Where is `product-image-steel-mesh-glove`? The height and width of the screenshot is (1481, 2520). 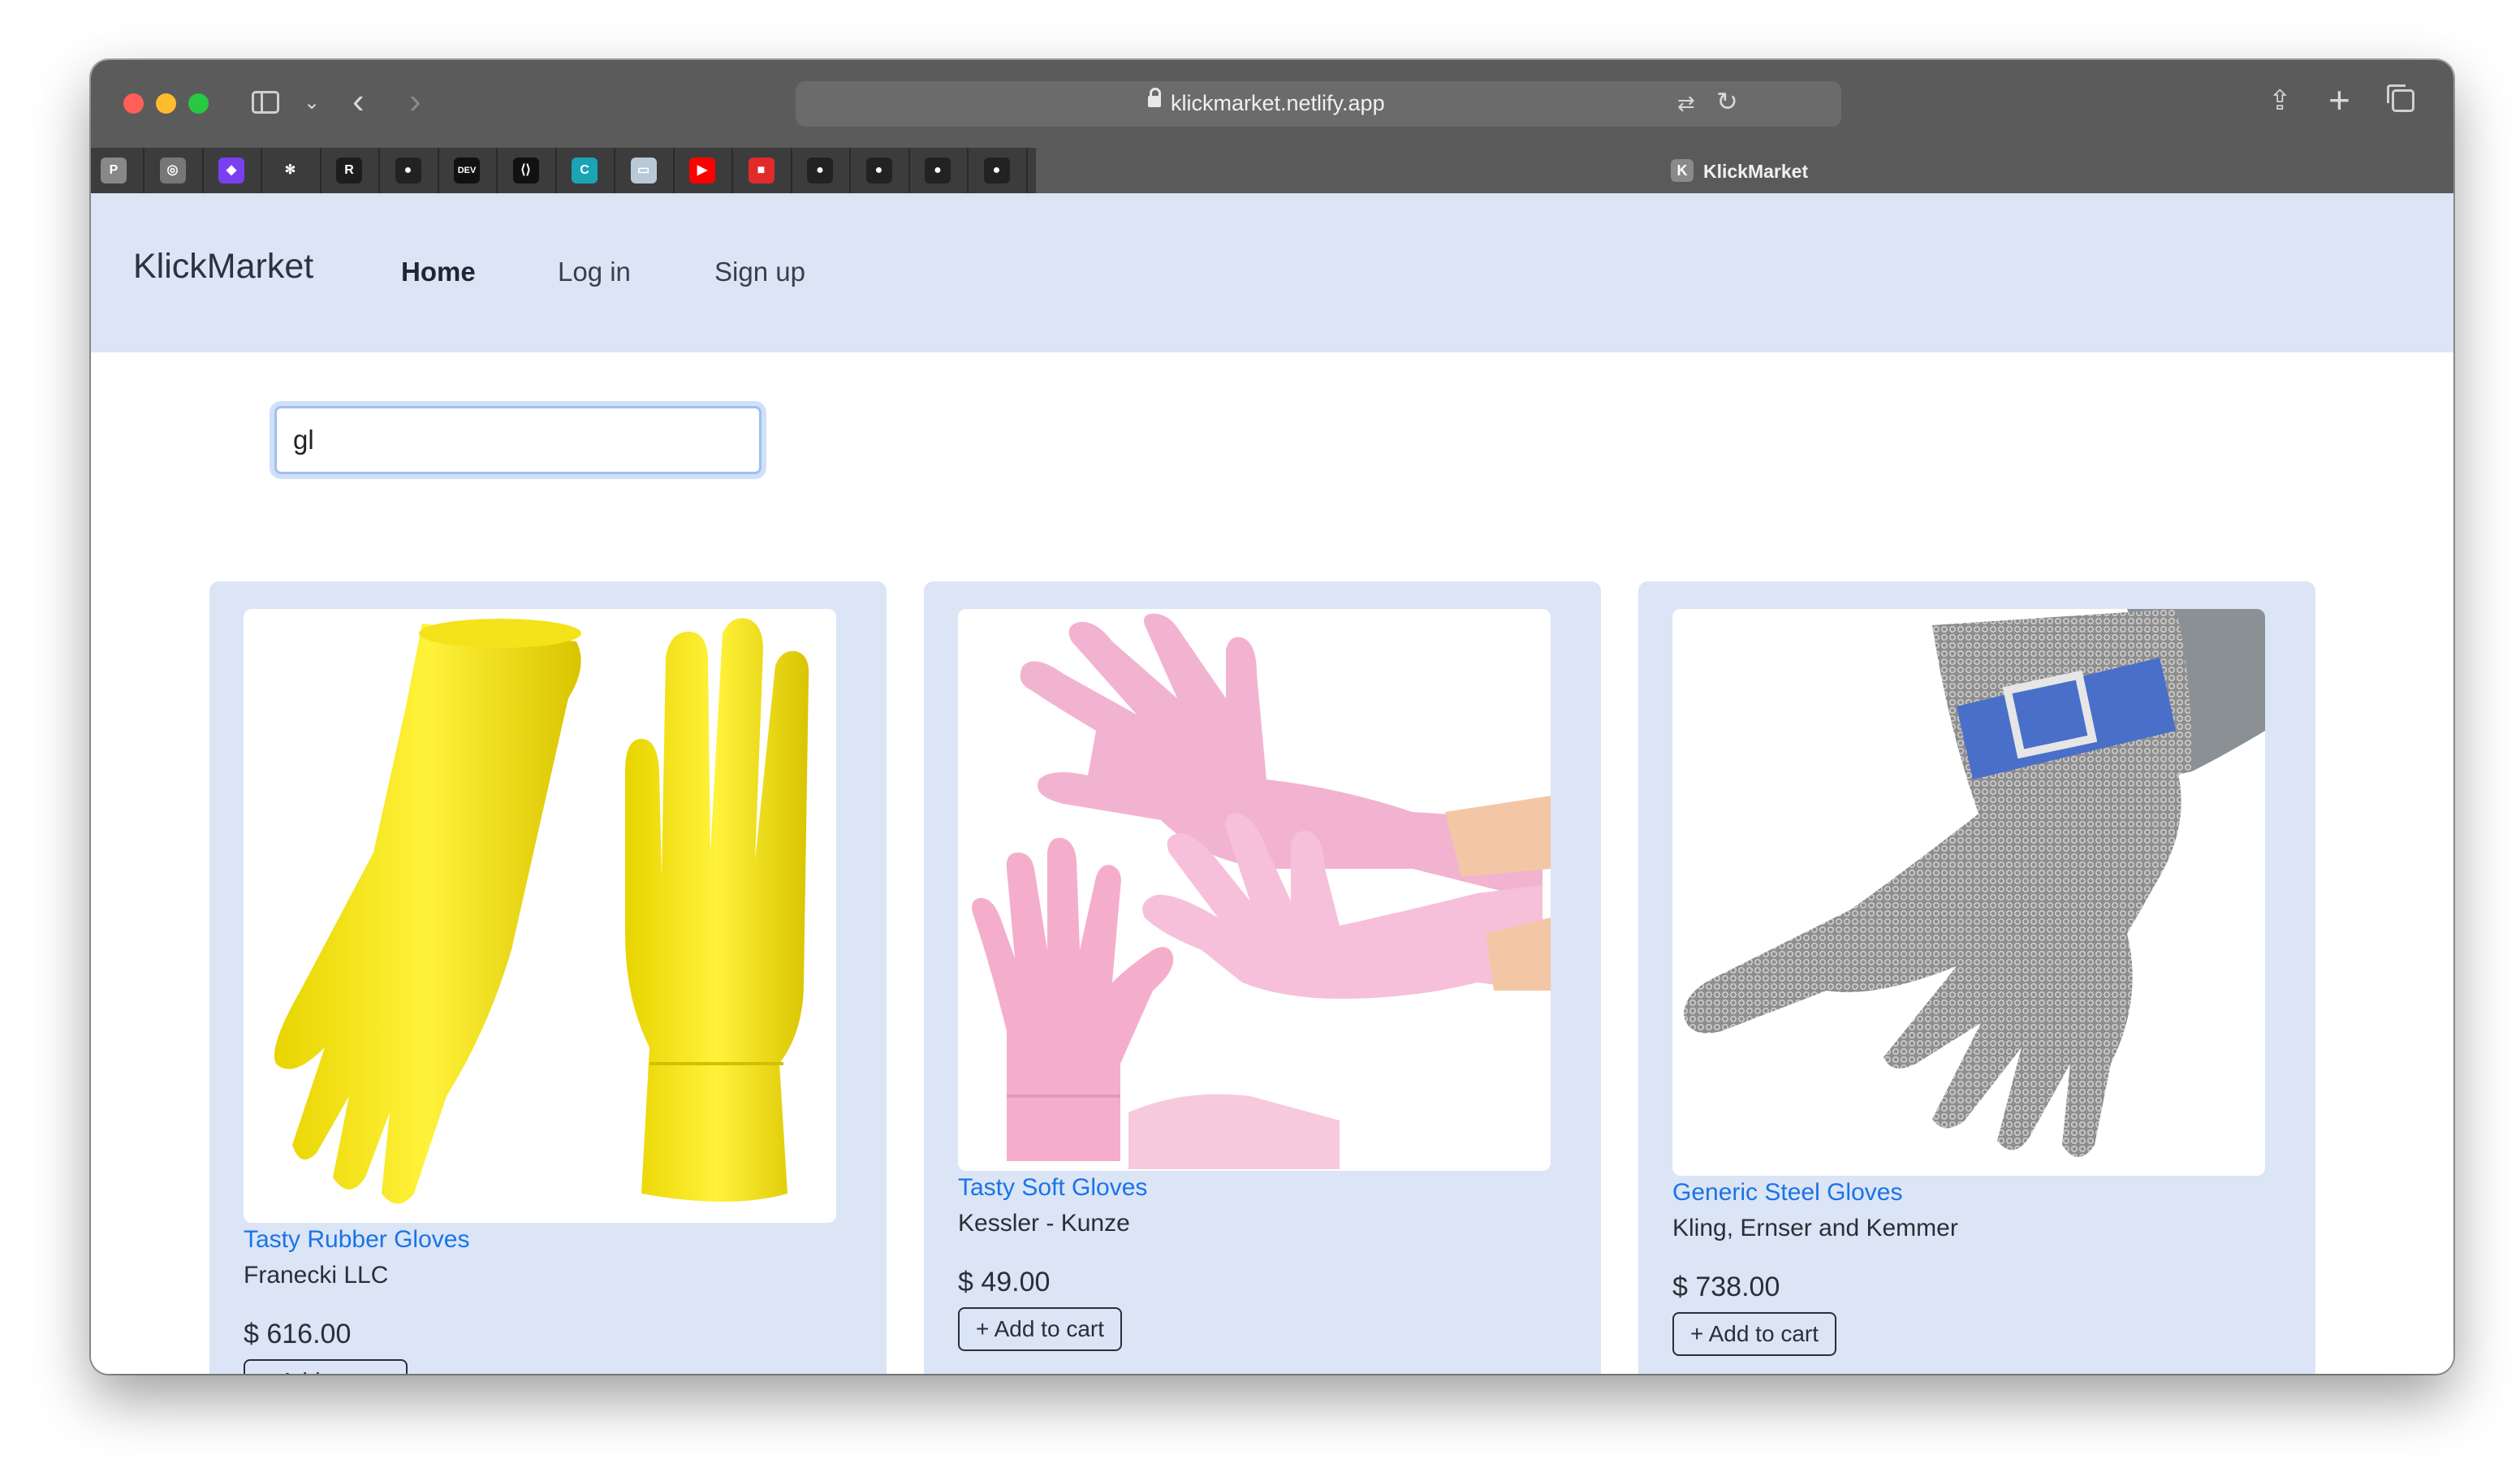
product-image-steel-mesh-glove is located at coordinates (1968, 893).